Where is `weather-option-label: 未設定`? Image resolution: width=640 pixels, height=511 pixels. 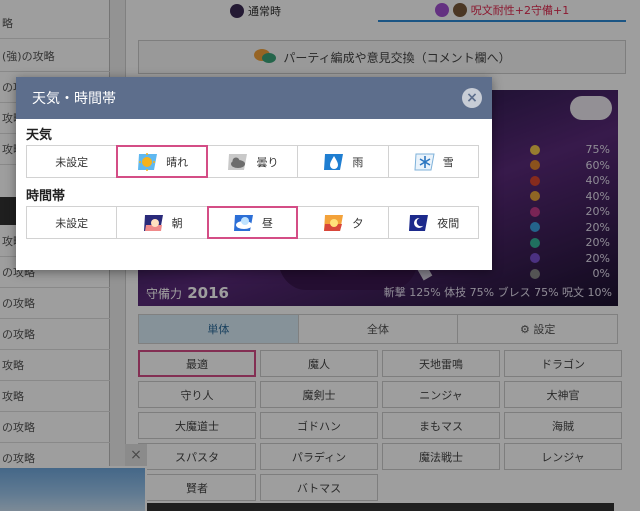
weather-option-label: 未設定 is located at coordinates (72, 162).